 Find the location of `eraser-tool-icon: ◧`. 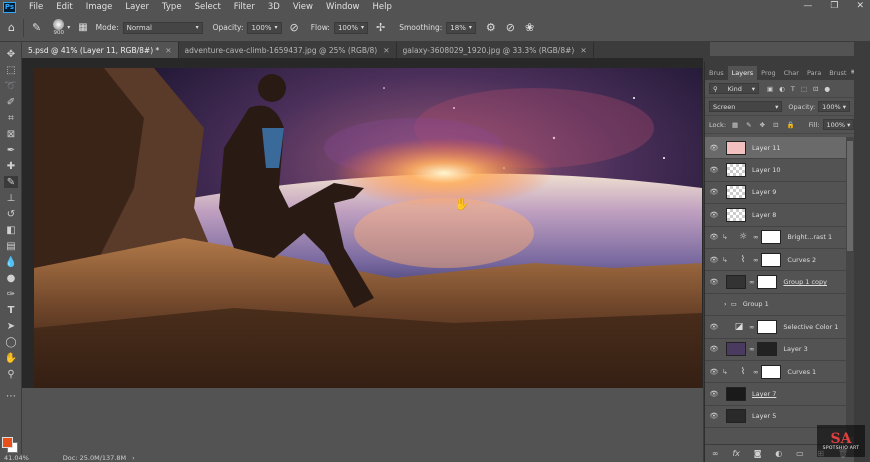

eraser-tool-icon: ◧ is located at coordinates (11, 230).